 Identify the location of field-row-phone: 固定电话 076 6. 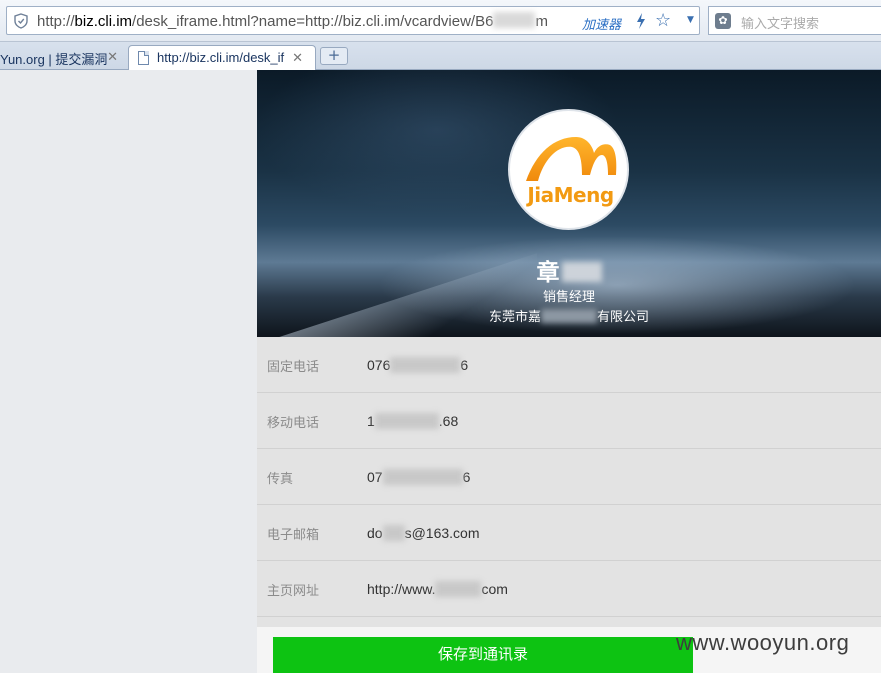
(569, 365).